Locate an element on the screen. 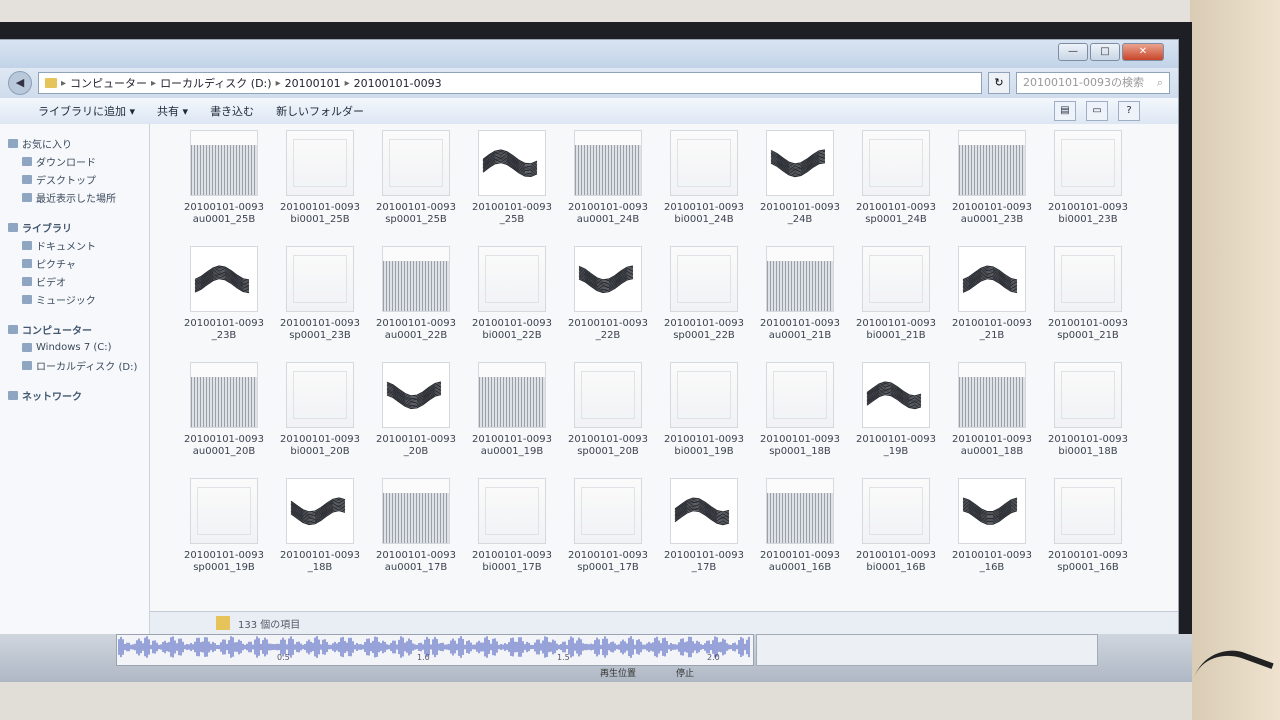 This screenshot has width=1280, height=720. file-item: 20100101-0093 au0001_17B is located at coordinates (416, 533).